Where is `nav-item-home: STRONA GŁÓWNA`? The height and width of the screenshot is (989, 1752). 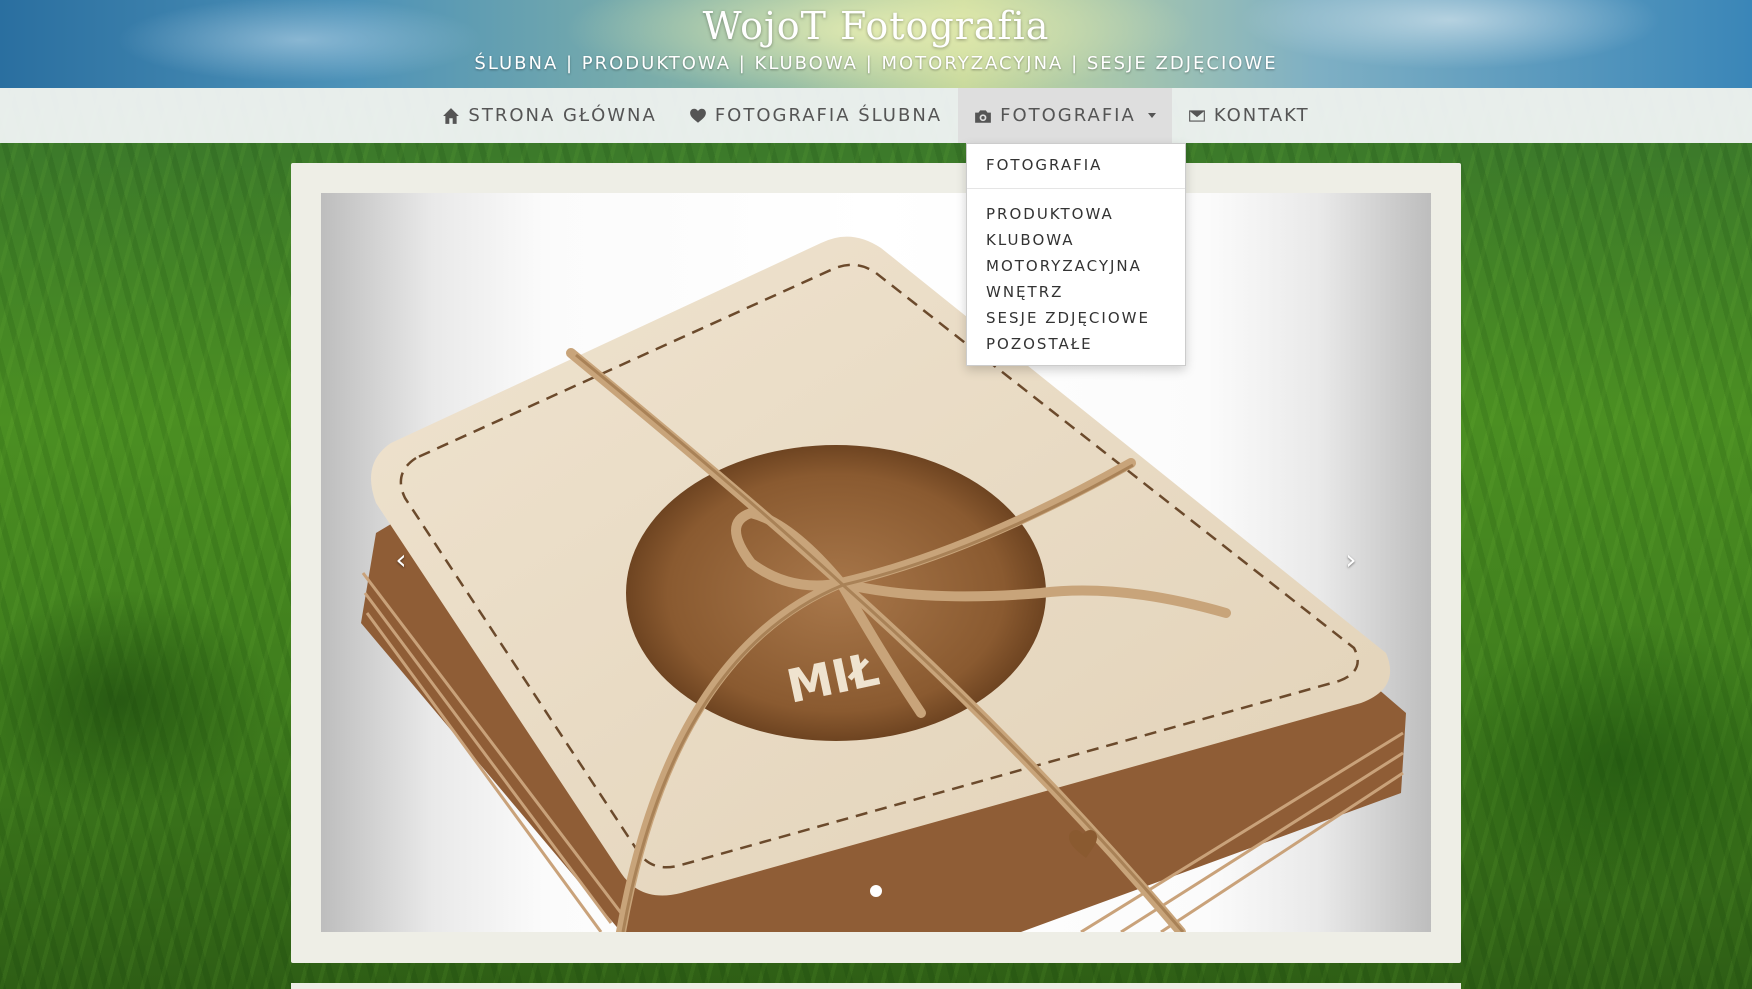
nav-item-home: STRONA GŁÓWNA is located at coordinates (549, 115).